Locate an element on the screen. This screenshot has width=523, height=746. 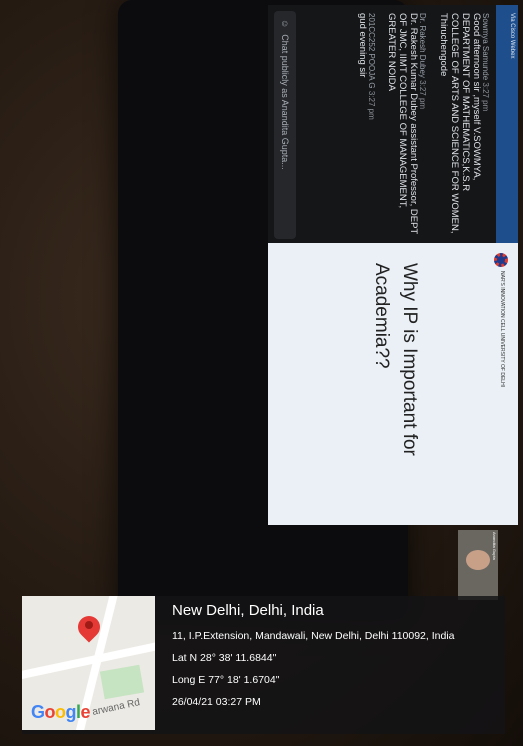
map-thumbnail: arwana Rd Google is located at coordinates (88, 663).